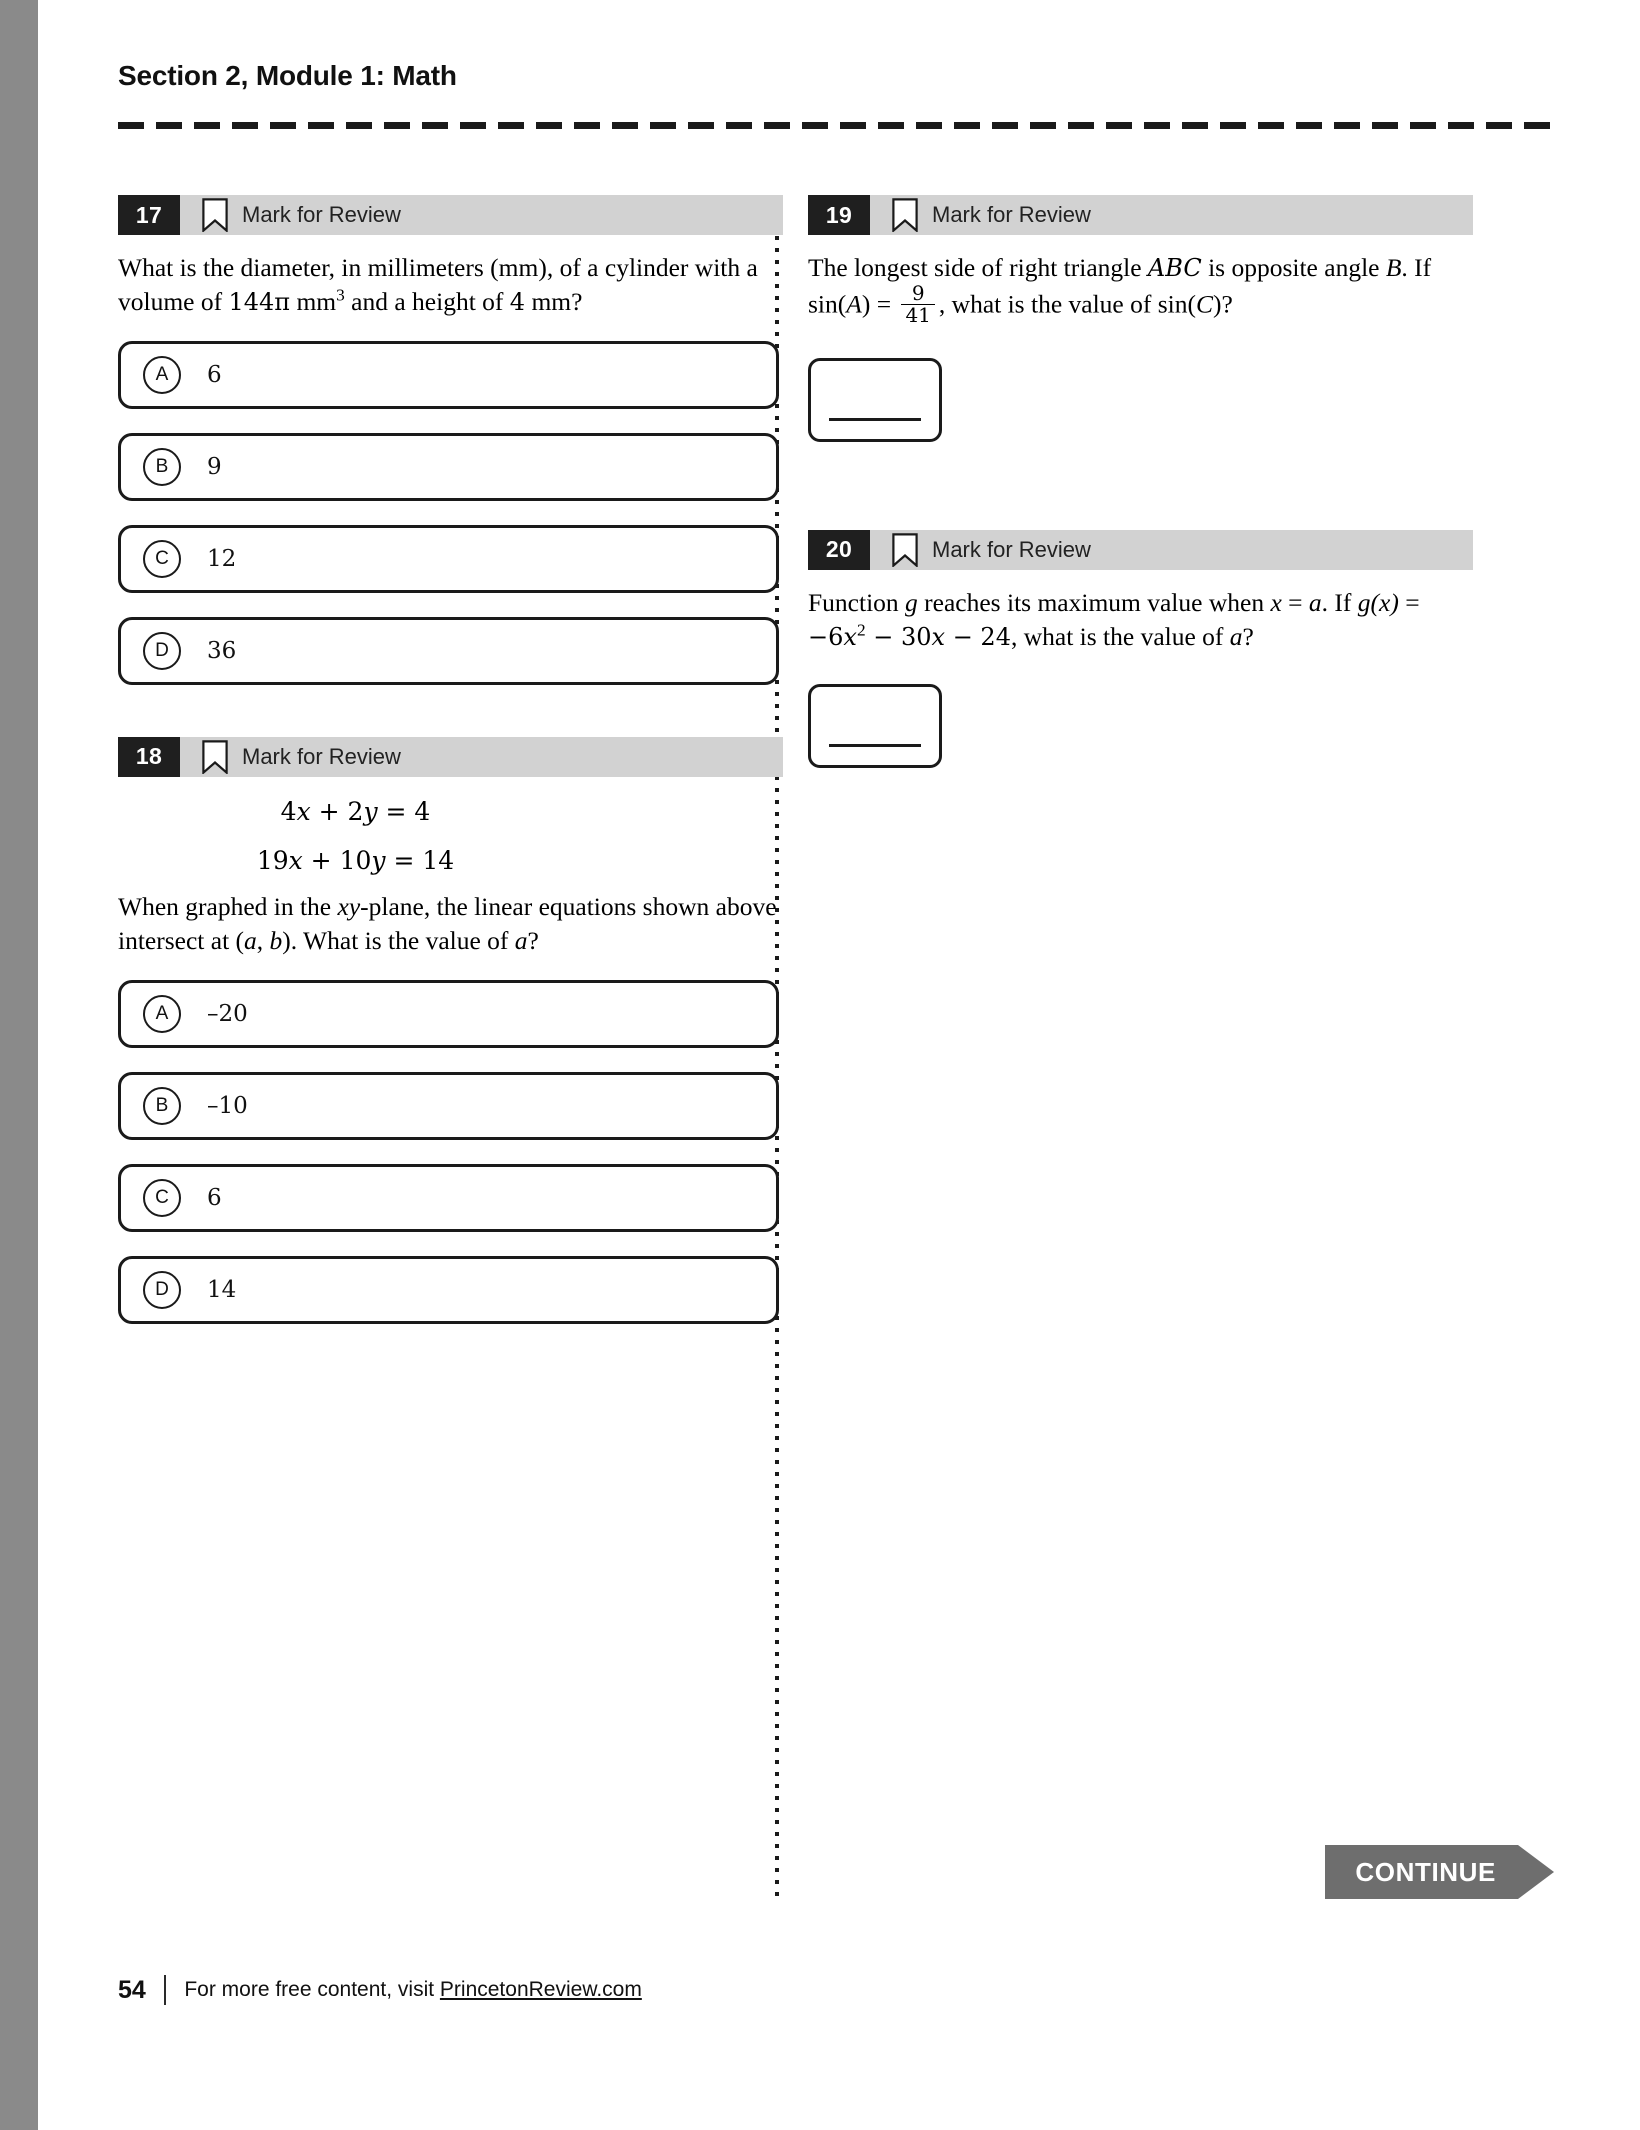 The height and width of the screenshot is (2130, 1640). I want to click on q19-fraction-numerator: 9, so click(918, 292).